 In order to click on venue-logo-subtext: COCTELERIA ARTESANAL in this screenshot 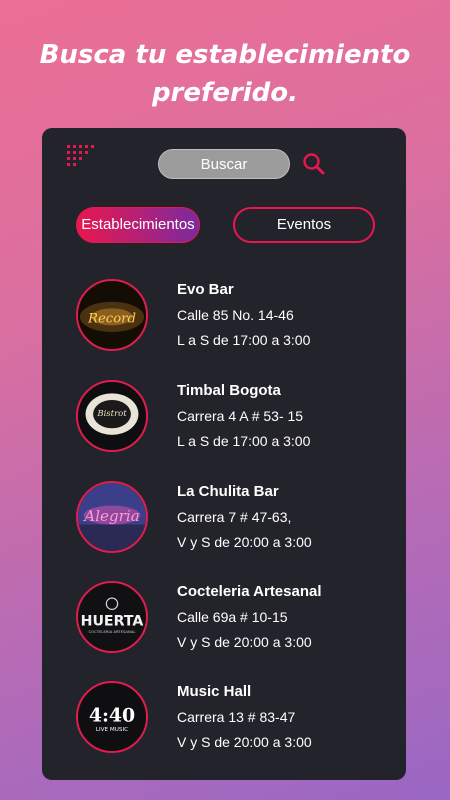, I will do `click(112, 632)`.